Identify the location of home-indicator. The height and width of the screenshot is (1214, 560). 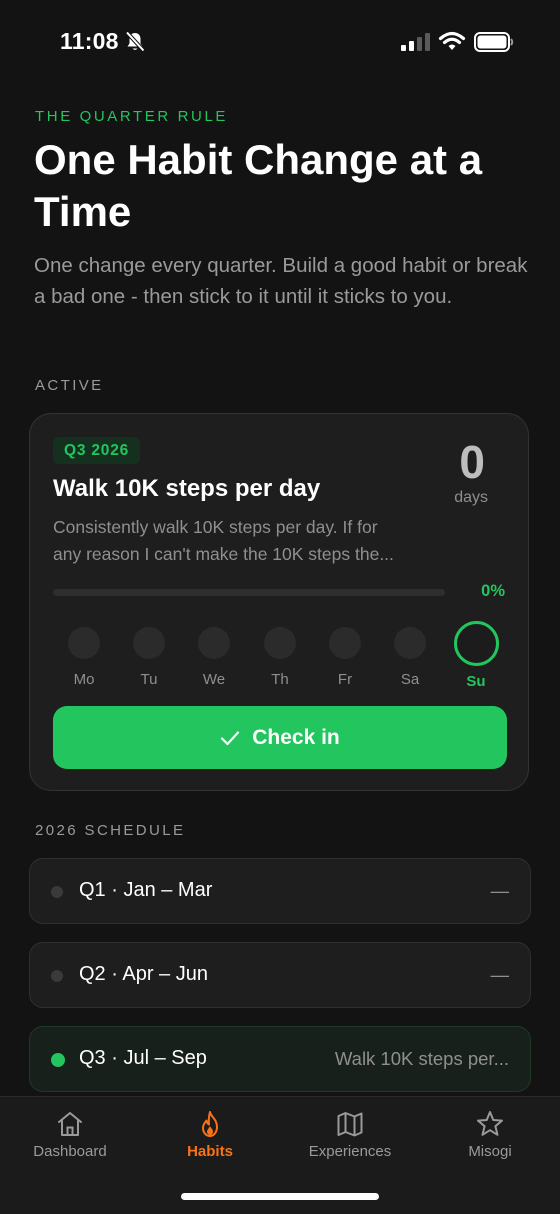
(280, 1196).